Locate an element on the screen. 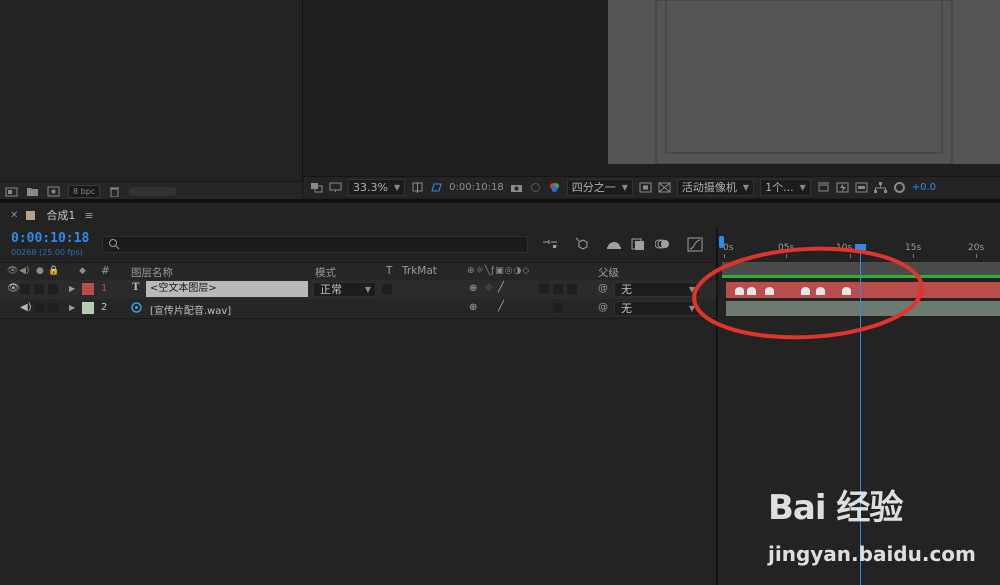 This screenshot has width=1000, height=585. parent-column-header: 父级 is located at coordinates (608, 273).